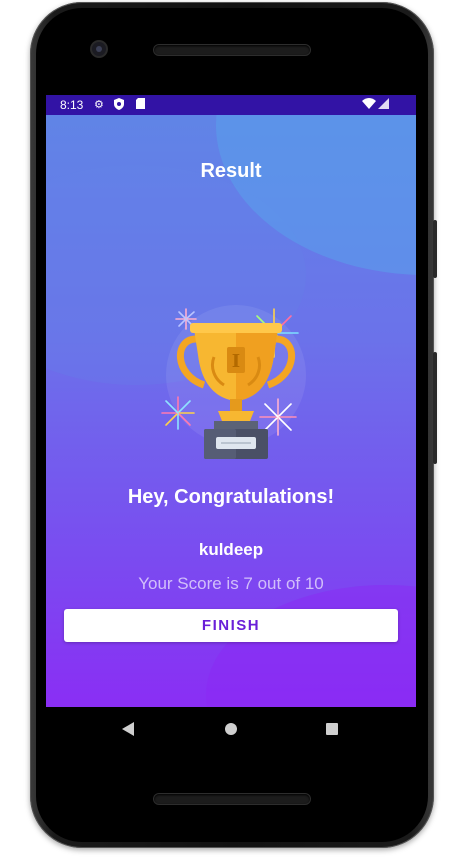  I want to click on svg-text: I, so click(236, 361).